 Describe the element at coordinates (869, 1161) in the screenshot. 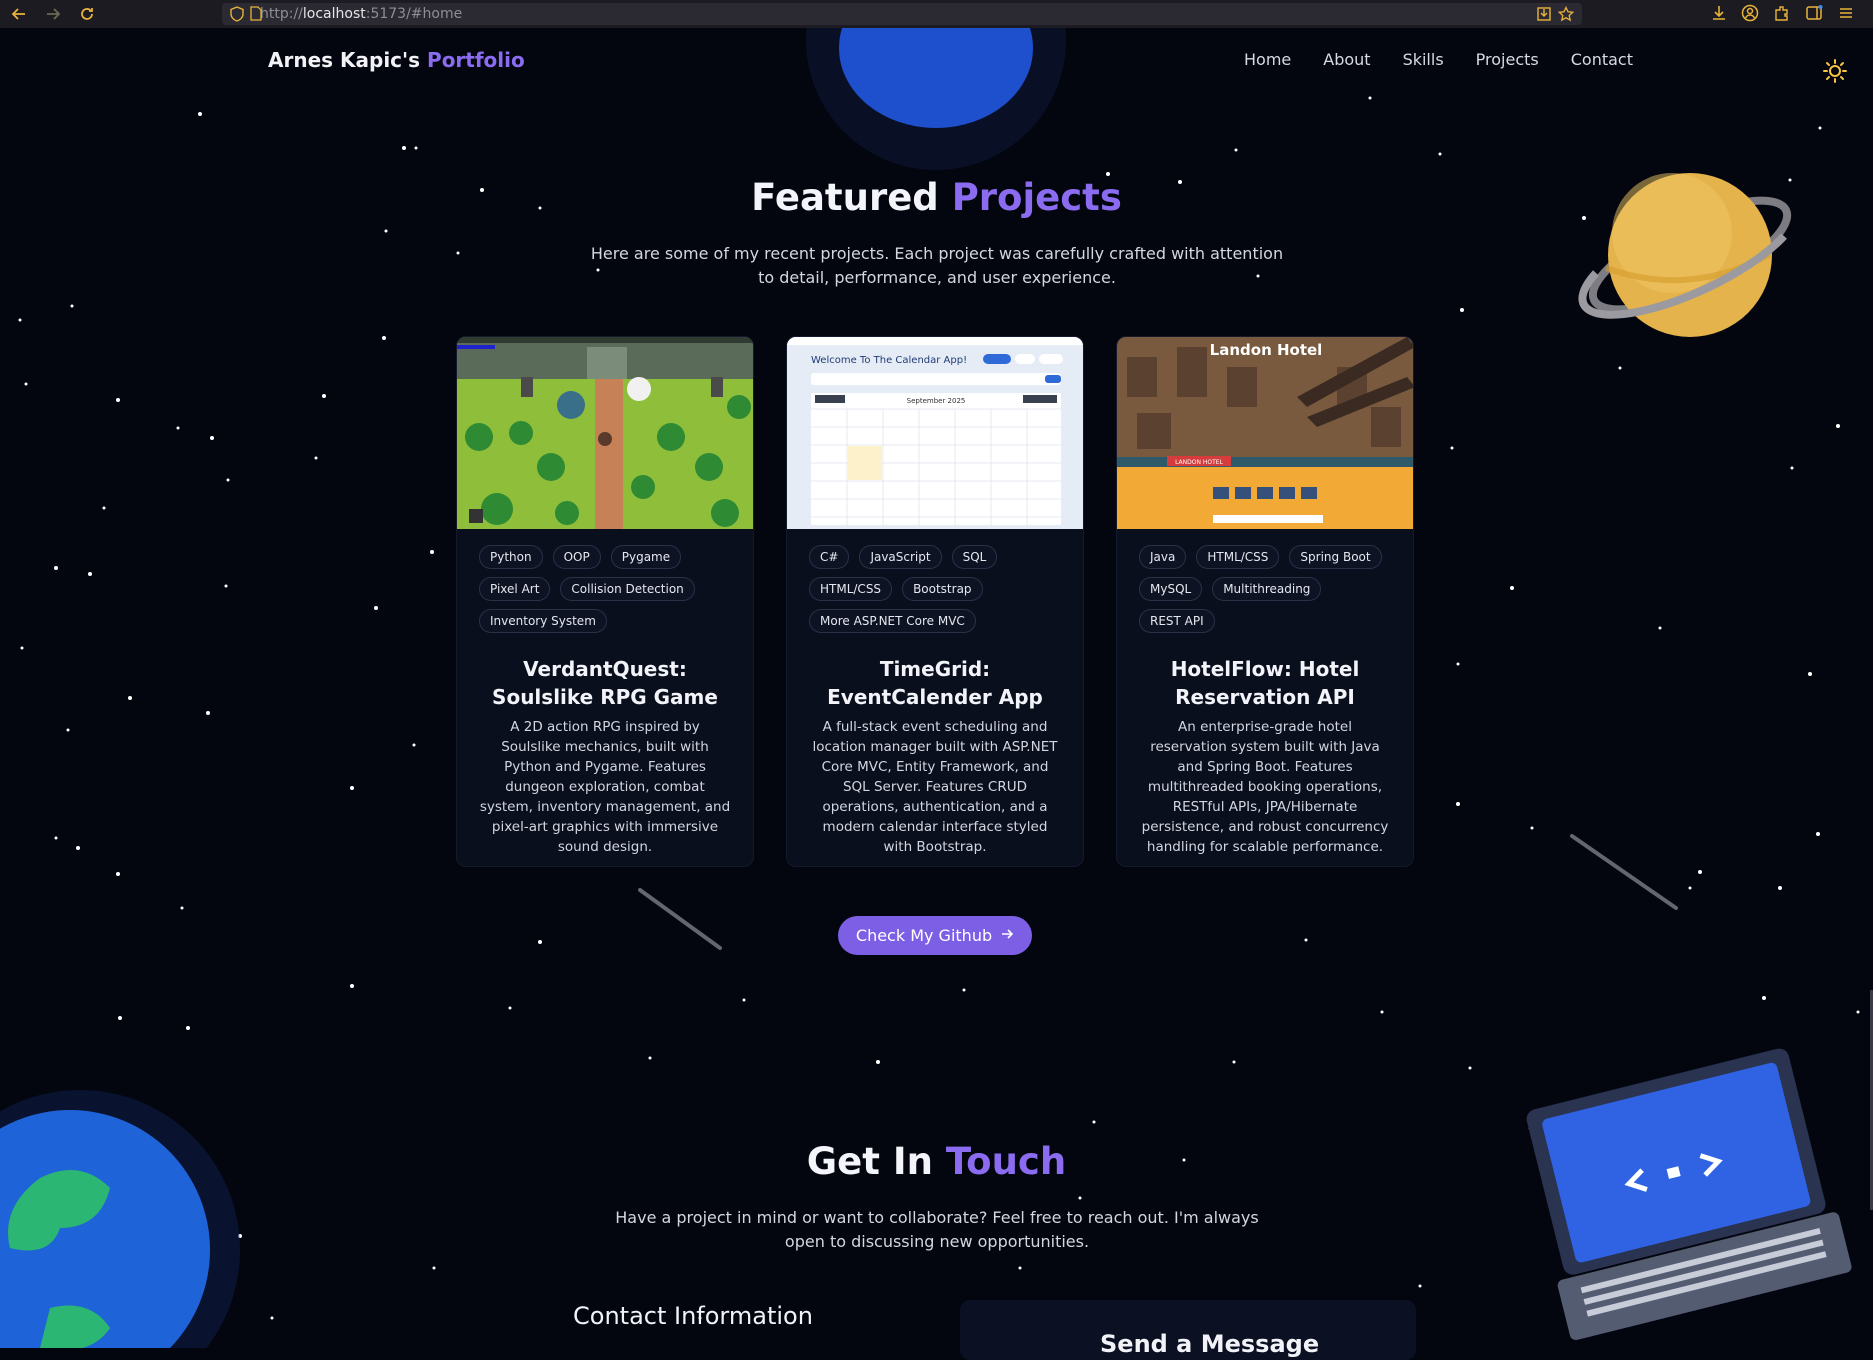

I see `contact-title-main: Get In` at that location.